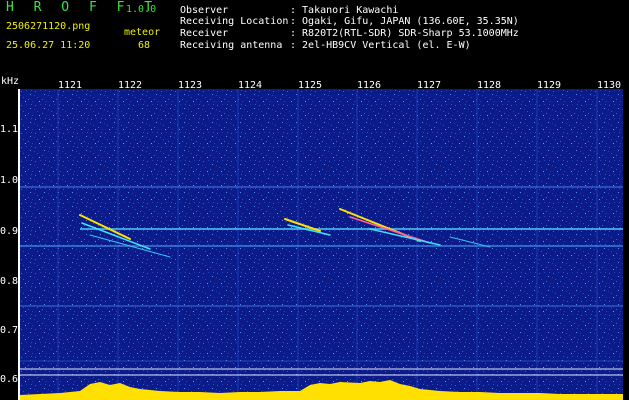 The width and height of the screenshot is (629, 400). Describe the element at coordinates (141, 9) in the screenshot. I see `app-version: 1.0.0` at that location.